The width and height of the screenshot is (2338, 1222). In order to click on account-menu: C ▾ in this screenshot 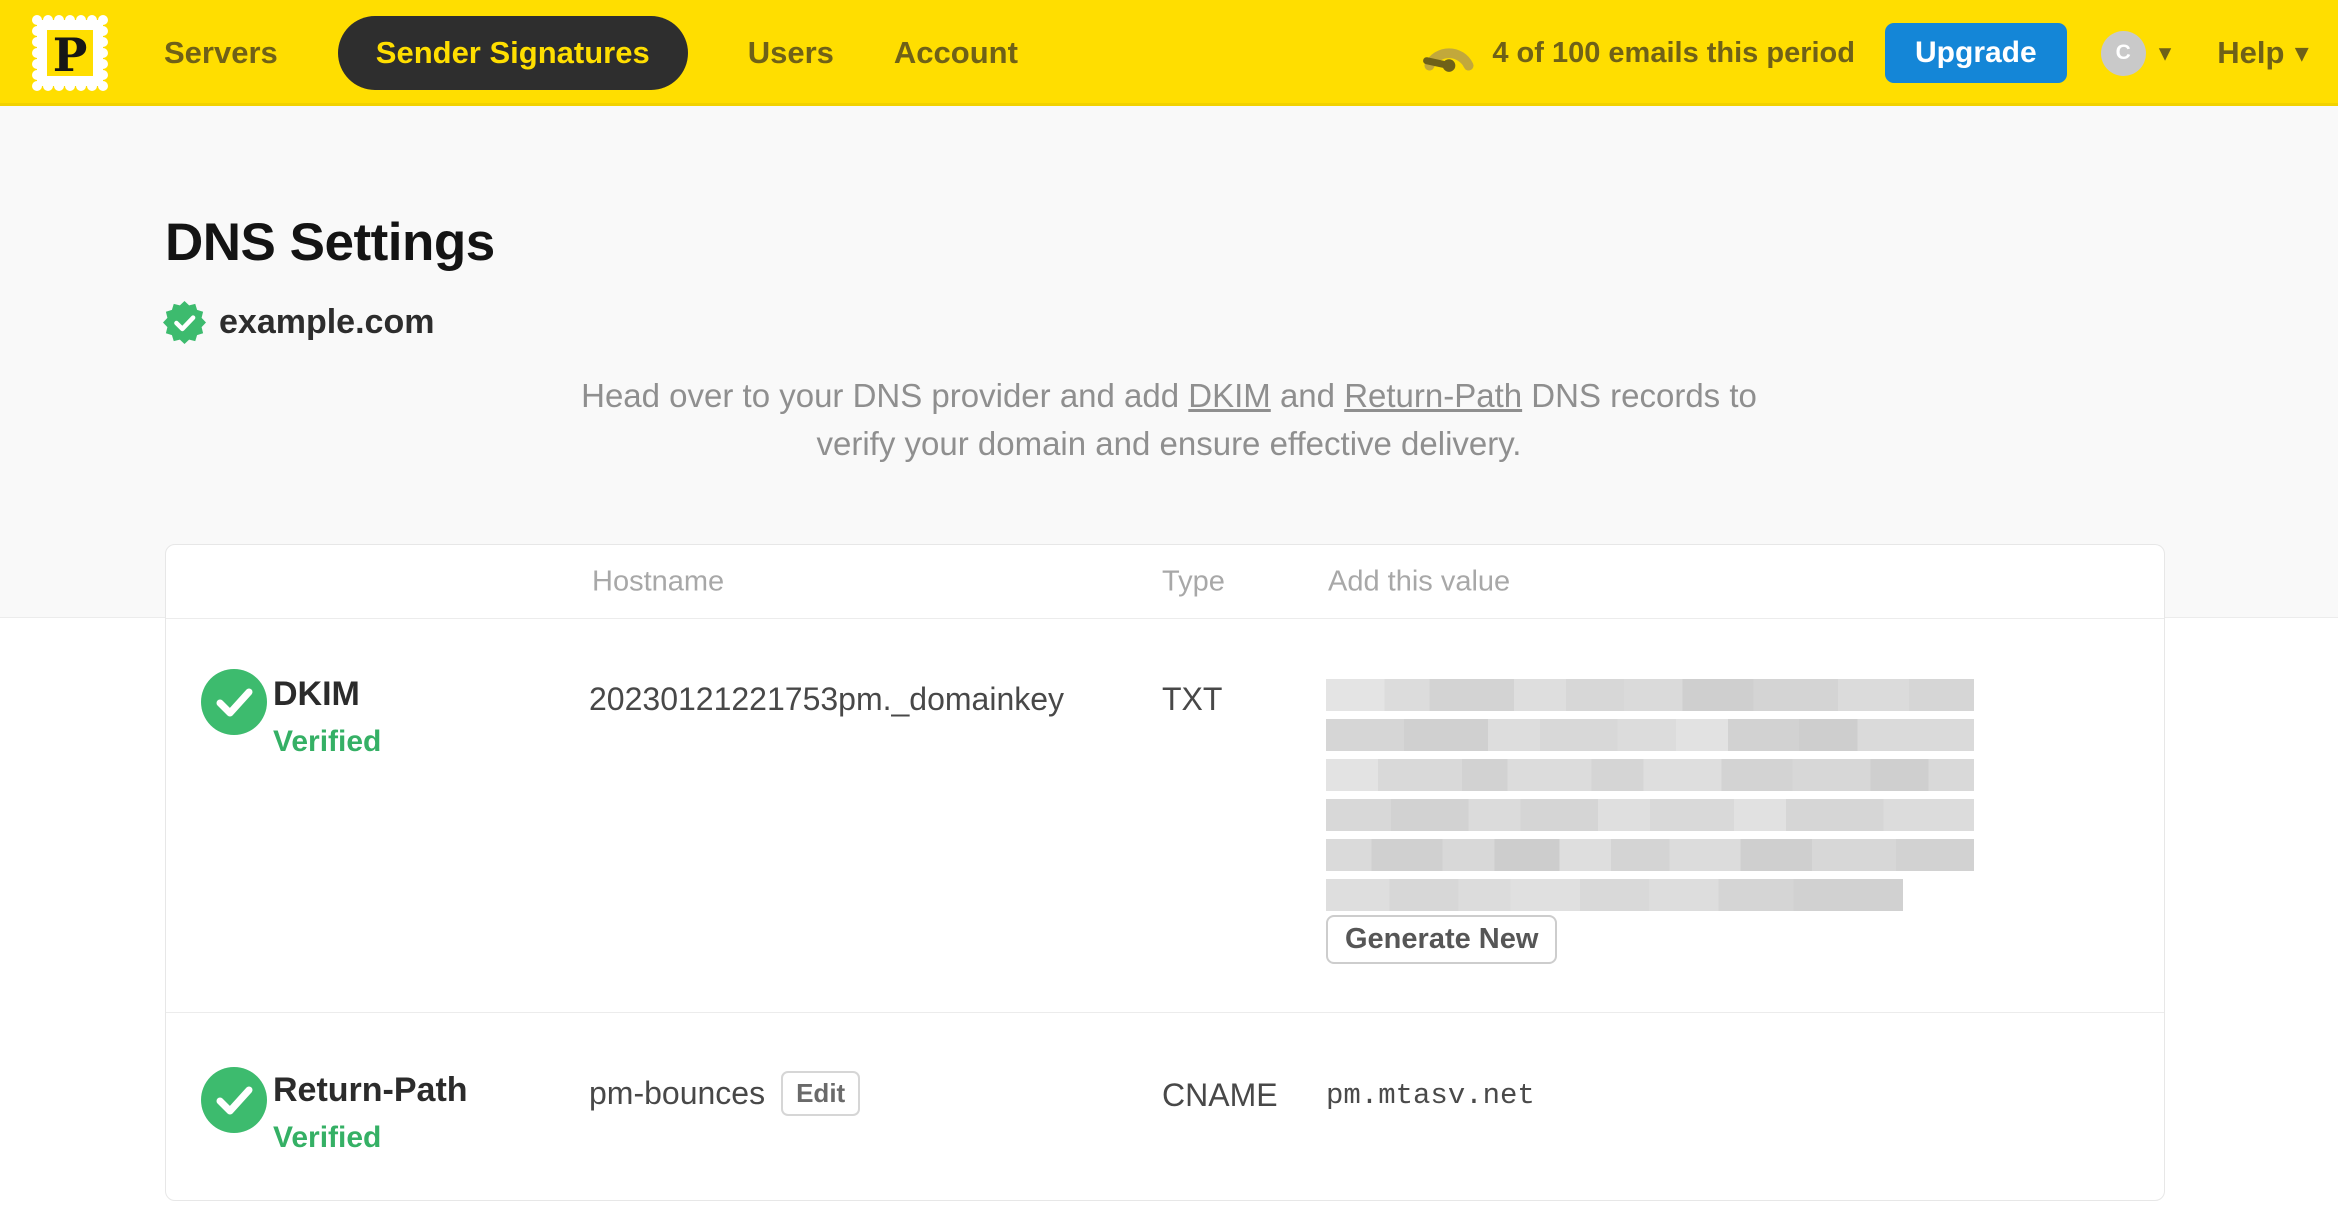, I will do `click(2136, 53)`.